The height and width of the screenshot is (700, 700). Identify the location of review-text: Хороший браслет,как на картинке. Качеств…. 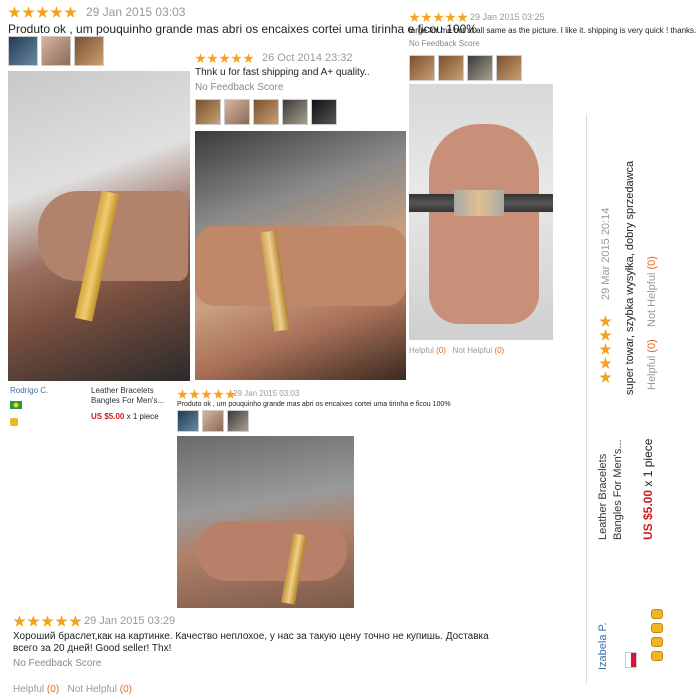
(251, 642).